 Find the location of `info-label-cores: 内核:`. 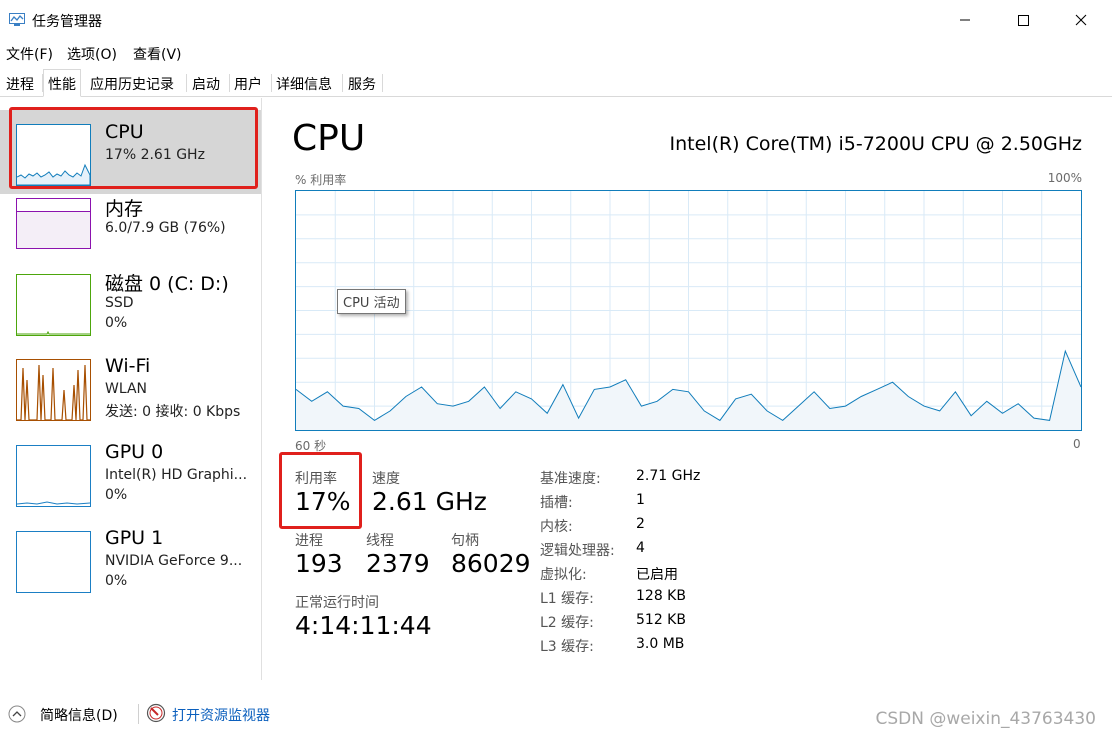

info-label-cores: 内核: is located at coordinates (556, 527).